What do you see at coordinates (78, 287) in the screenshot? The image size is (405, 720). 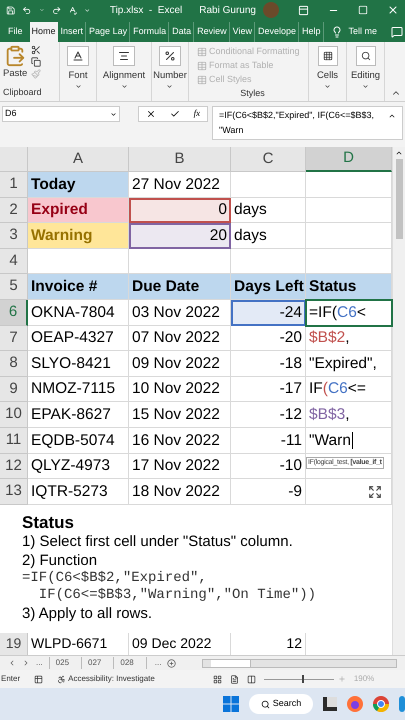 I see `table-cell: Invoice #` at bounding box center [78, 287].